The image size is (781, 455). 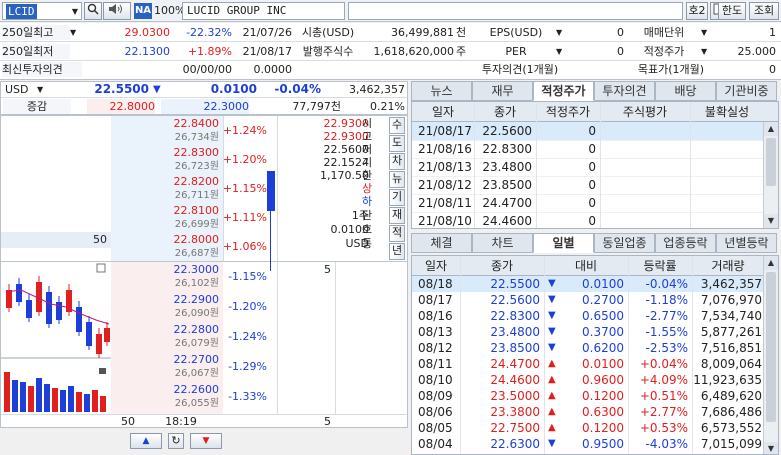 What do you see at coordinates (588, 220) in the screenshot?
I see `fair-row: 21/08/10 24.4600 0` at bounding box center [588, 220].